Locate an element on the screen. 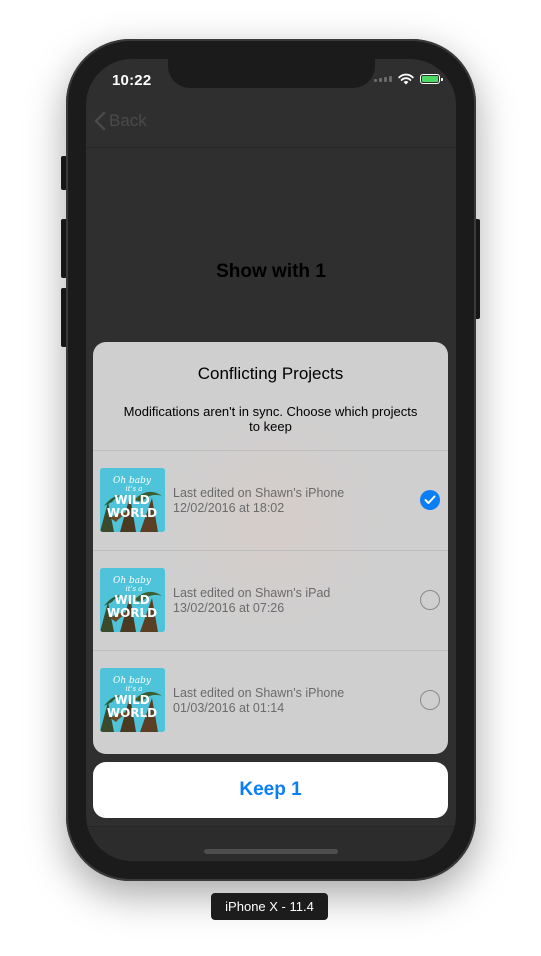 The image size is (541, 956). home-indicator is located at coordinates (271, 851).